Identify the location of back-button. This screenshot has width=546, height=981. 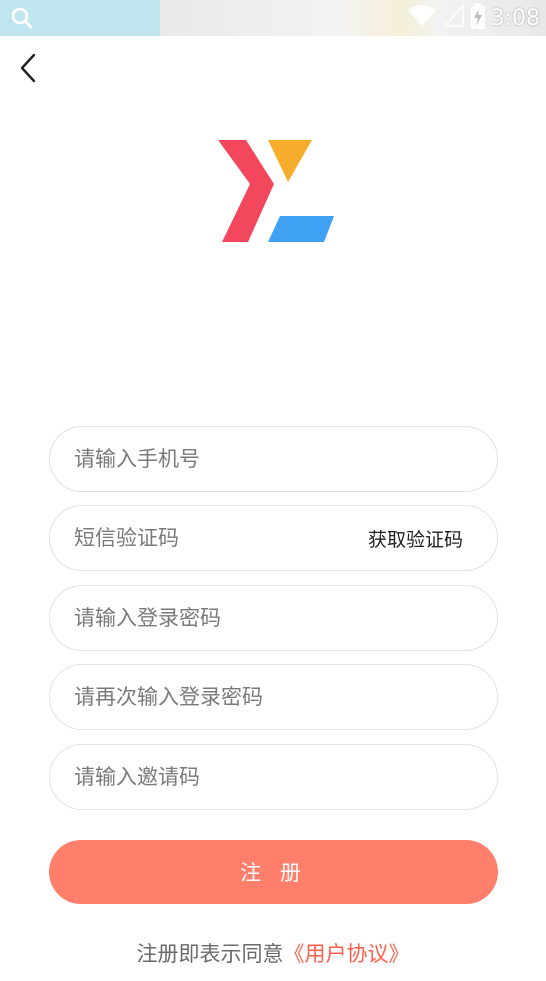
(28, 70).